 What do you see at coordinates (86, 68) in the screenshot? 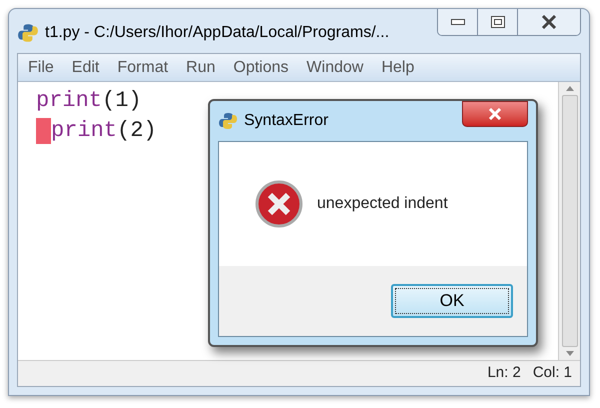
I see `menu-item: Edit` at bounding box center [86, 68].